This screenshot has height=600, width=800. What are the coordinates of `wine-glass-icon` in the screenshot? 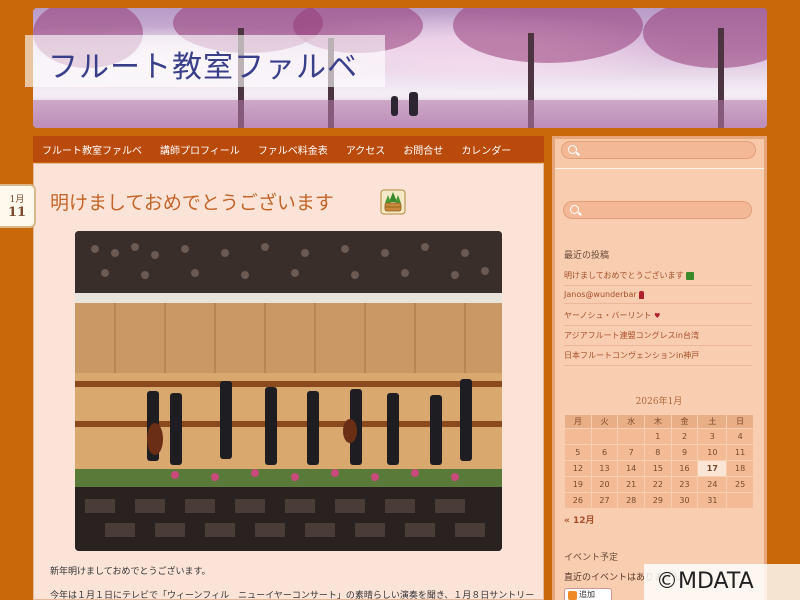 It's located at (642, 294).